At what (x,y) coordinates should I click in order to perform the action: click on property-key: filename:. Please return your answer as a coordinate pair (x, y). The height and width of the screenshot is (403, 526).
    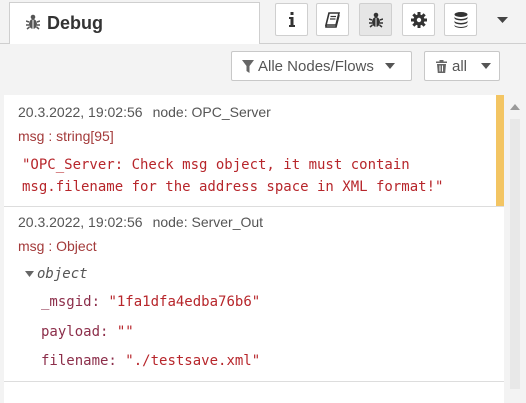
    Looking at the image, I should click on (79, 361).